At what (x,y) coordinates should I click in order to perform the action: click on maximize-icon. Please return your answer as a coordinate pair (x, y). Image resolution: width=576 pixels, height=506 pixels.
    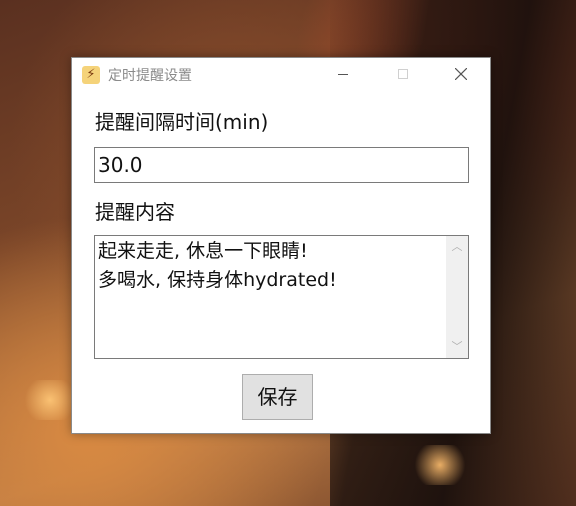
    Looking at the image, I should click on (403, 74).